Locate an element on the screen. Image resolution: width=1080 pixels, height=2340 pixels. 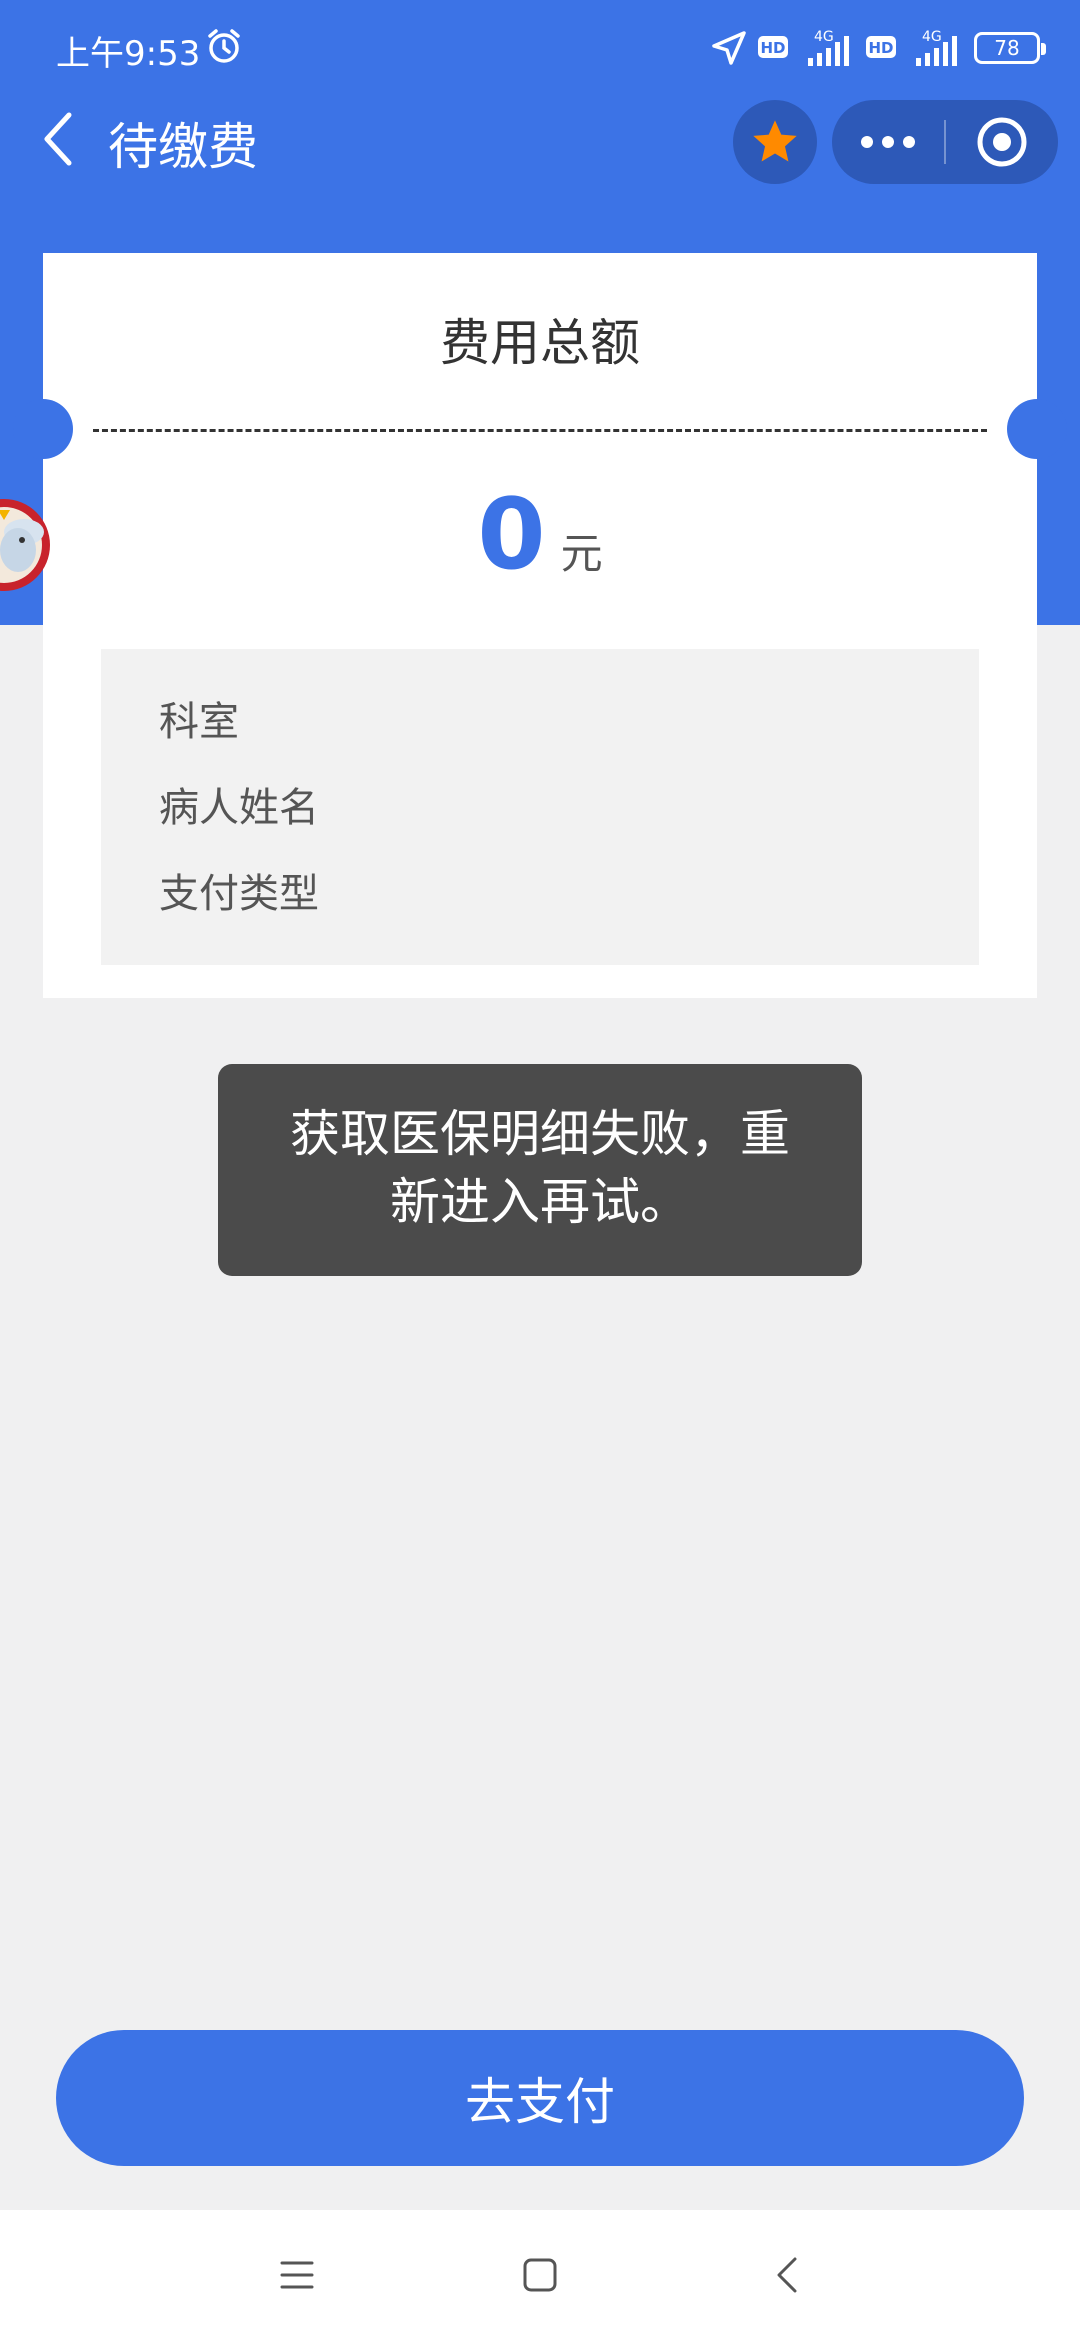
status-icons: HD 4G HD 4G 78 is located at coordinates (878, 48).